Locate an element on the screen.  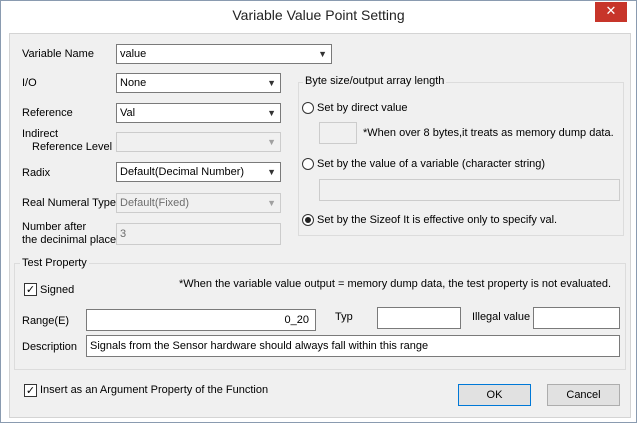
real-numeral-type-combo: Default(Fixed) ▼ is located at coordinates (198, 203).